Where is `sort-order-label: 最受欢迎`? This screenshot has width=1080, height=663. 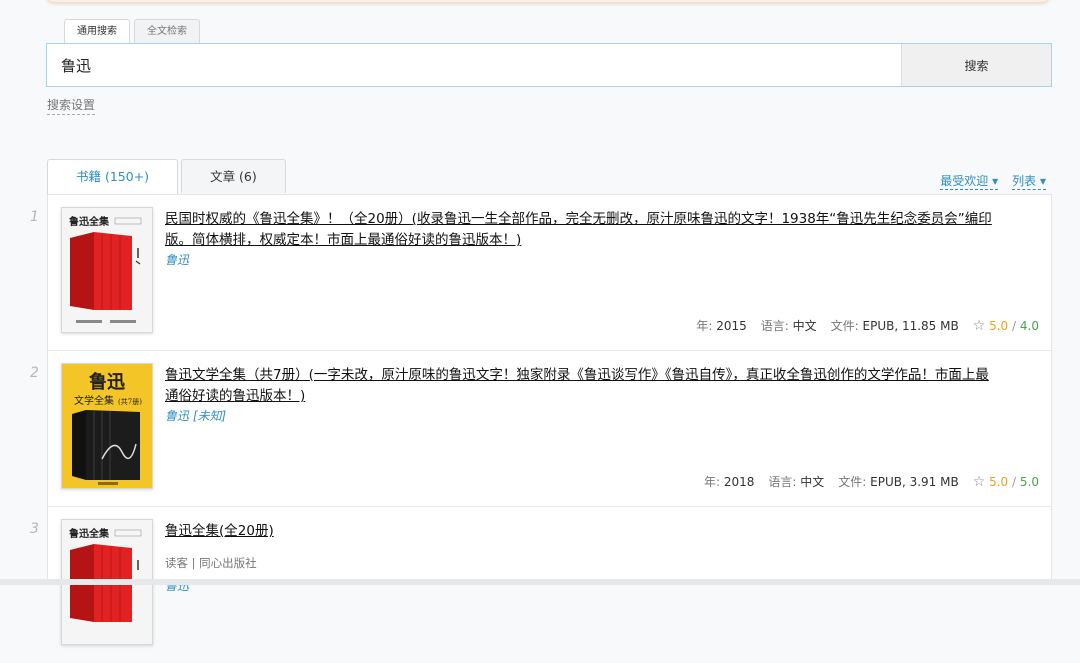
sort-order-label: 最受欢迎 is located at coordinates (964, 181).